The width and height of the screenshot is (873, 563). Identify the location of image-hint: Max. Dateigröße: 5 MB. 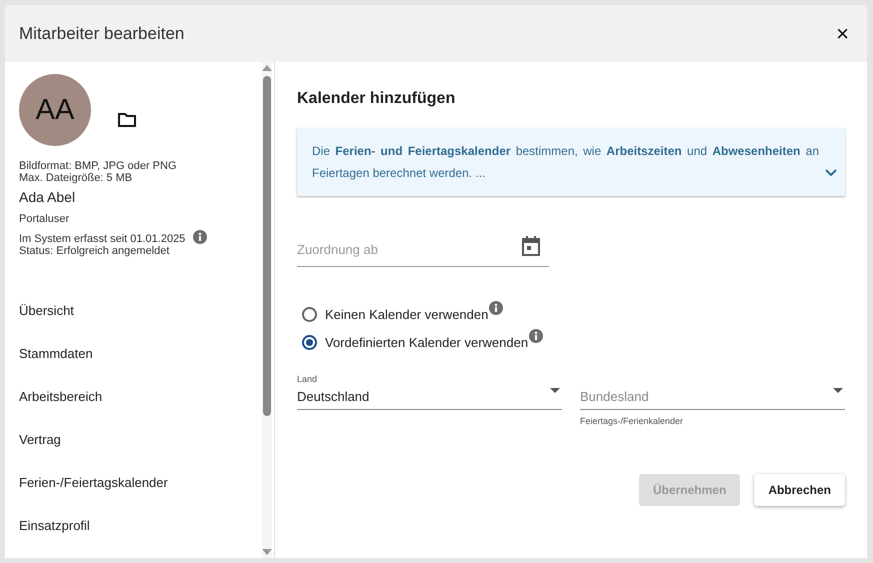
(76, 178).